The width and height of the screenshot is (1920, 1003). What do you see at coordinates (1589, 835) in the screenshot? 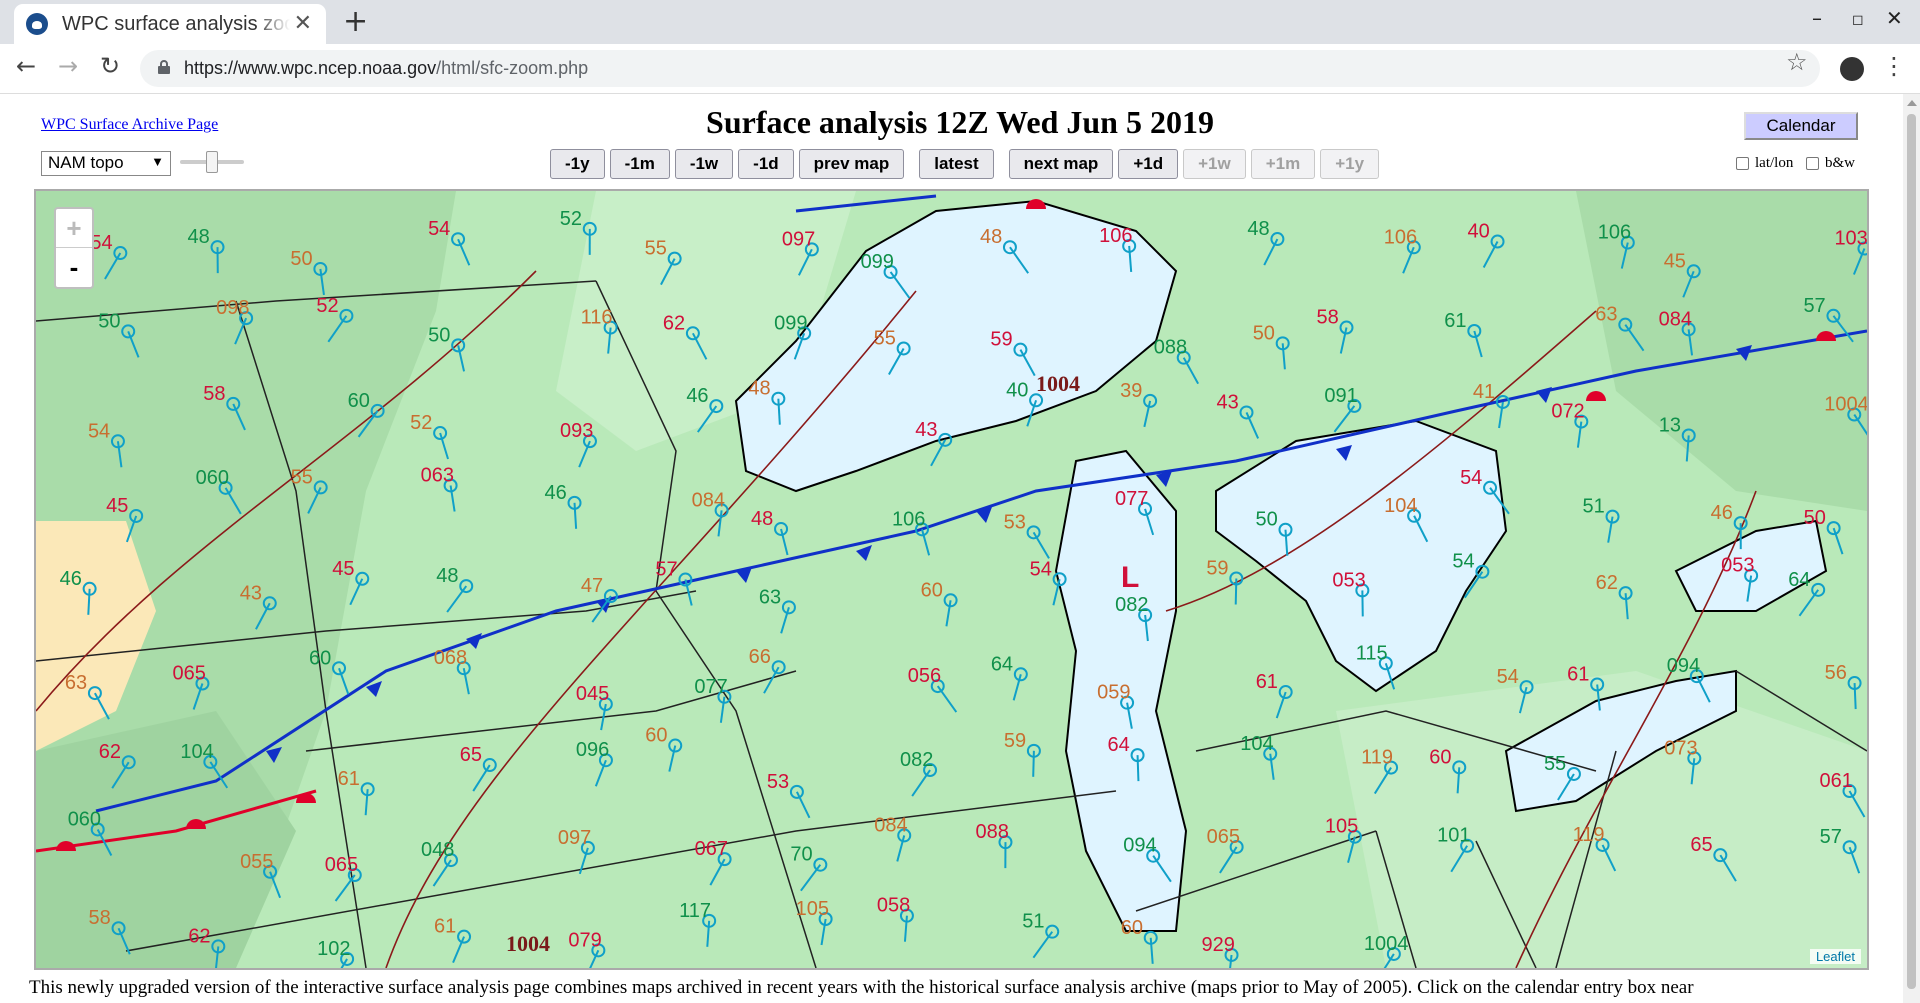
I see `station-value: 119` at bounding box center [1589, 835].